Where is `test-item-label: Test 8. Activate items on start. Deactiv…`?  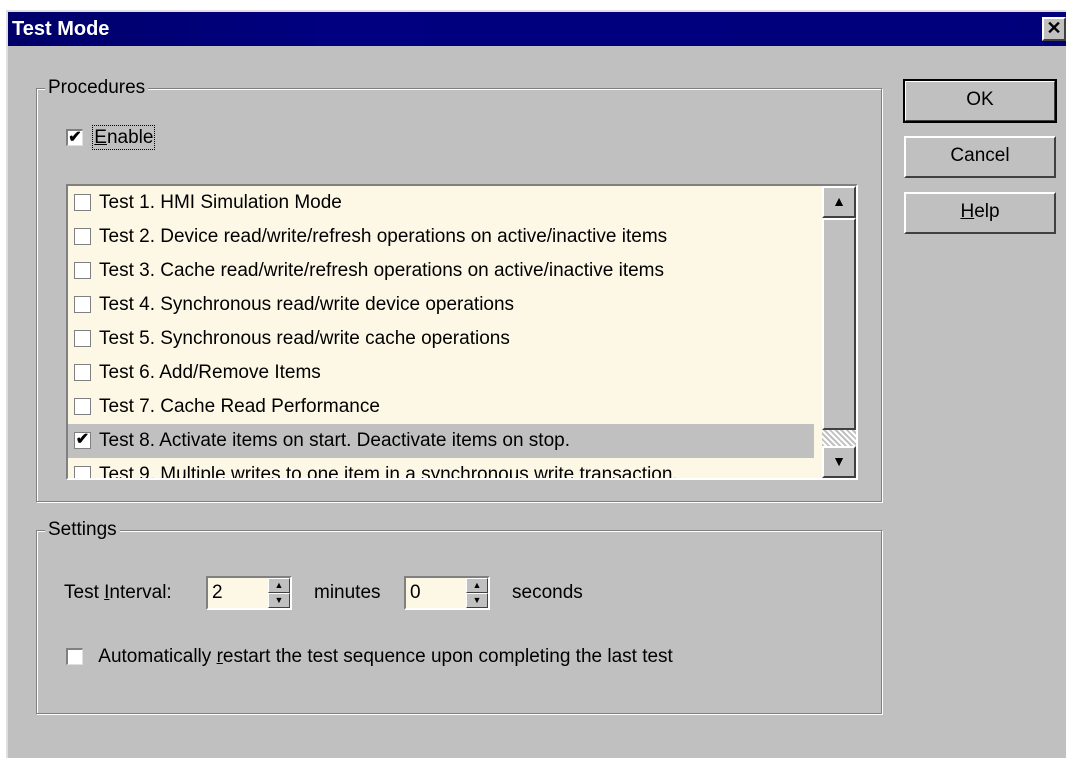 test-item-label: Test 8. Activate items on start. Deactiv… is located at coordinates (334, 440).